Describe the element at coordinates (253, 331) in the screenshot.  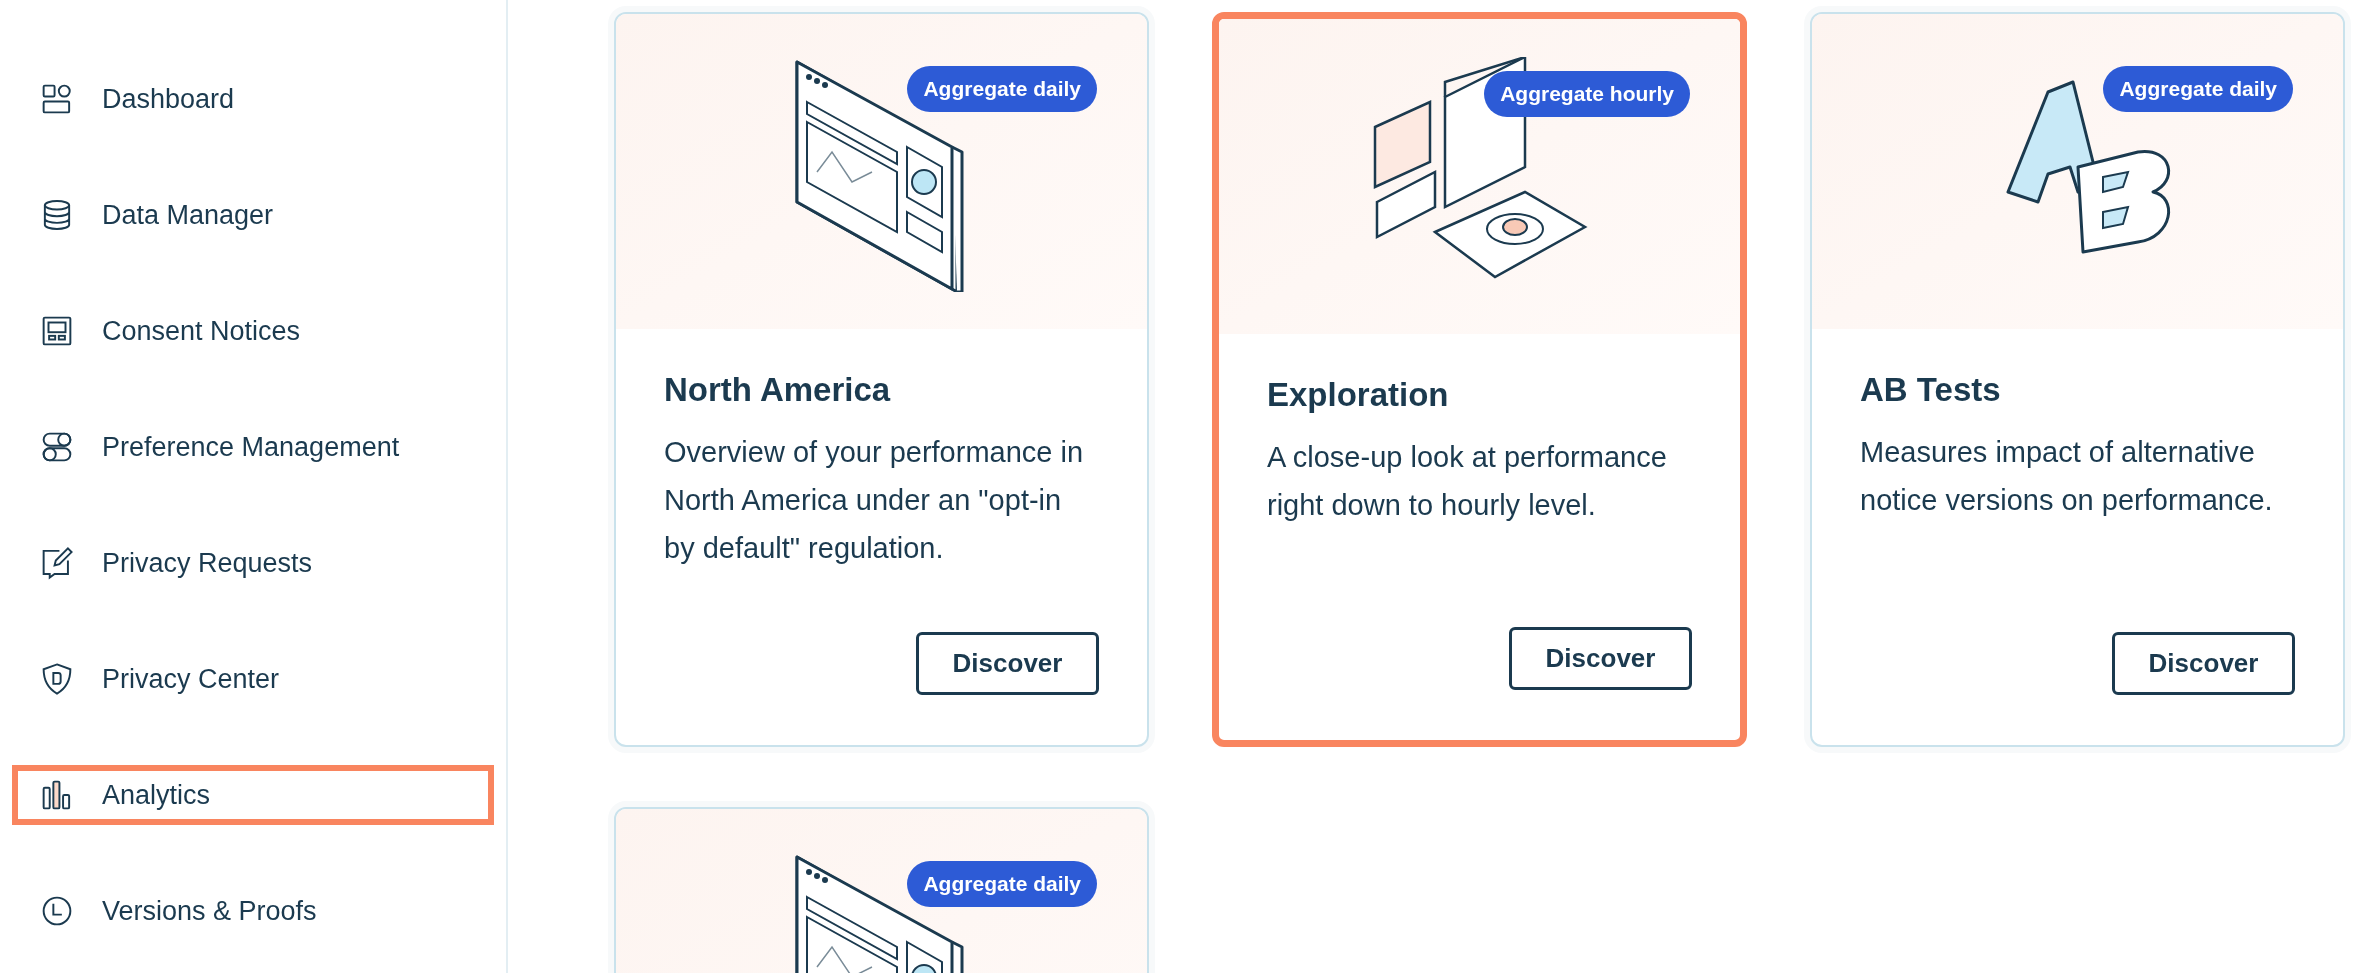
I see `sidebar-item: Consent Notices` at that location.